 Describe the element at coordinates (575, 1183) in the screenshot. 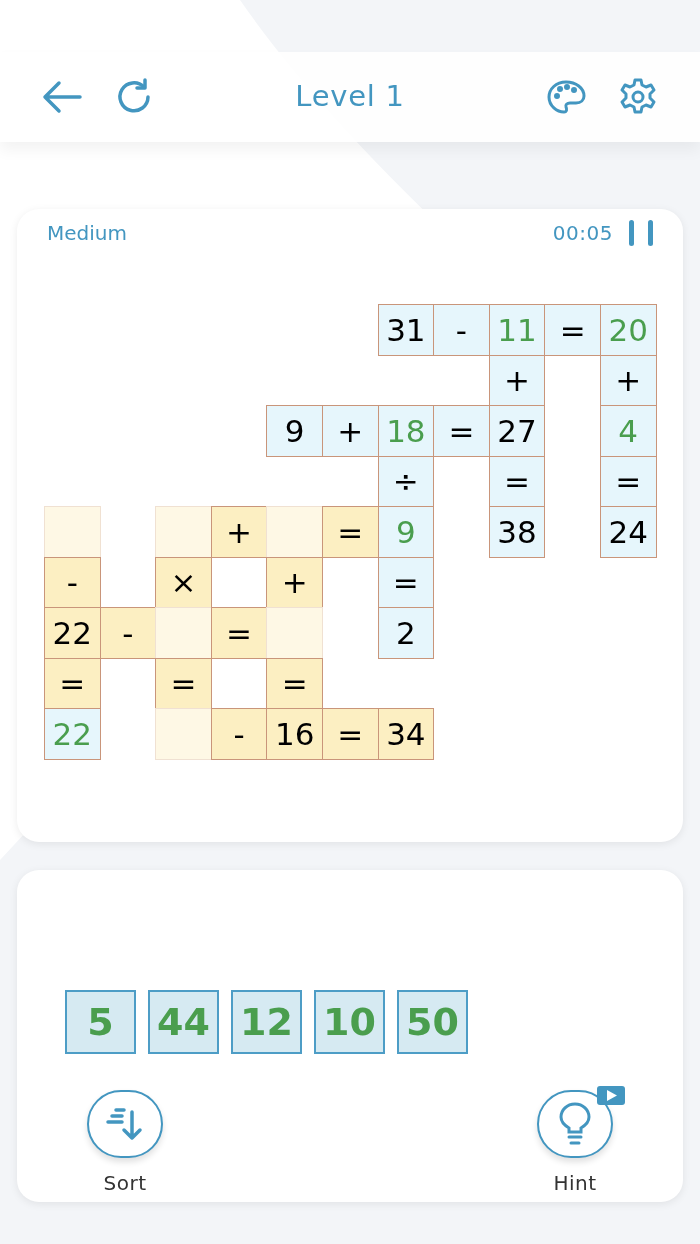

I see `action-label: Hint` at that location.